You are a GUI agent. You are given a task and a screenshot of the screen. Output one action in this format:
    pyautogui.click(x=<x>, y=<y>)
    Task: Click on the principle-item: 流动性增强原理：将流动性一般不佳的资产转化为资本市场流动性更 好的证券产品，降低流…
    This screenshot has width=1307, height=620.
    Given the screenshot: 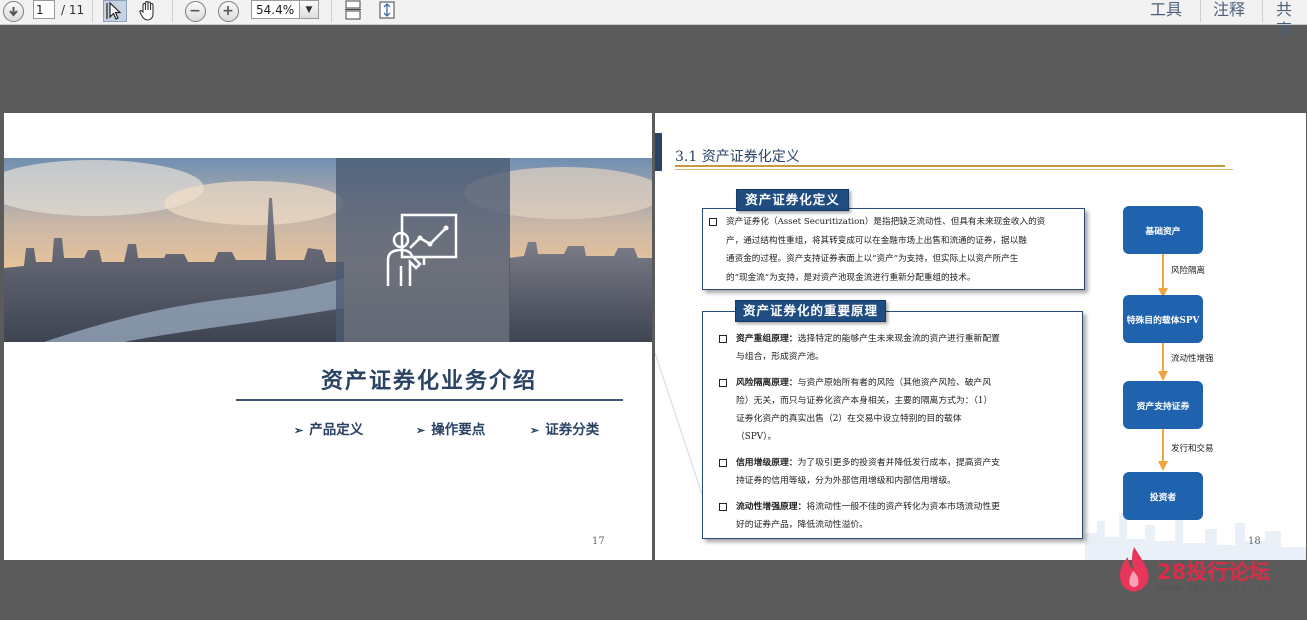 What is the action you would take?
    pyautogui.click(x=894, y=516)
    